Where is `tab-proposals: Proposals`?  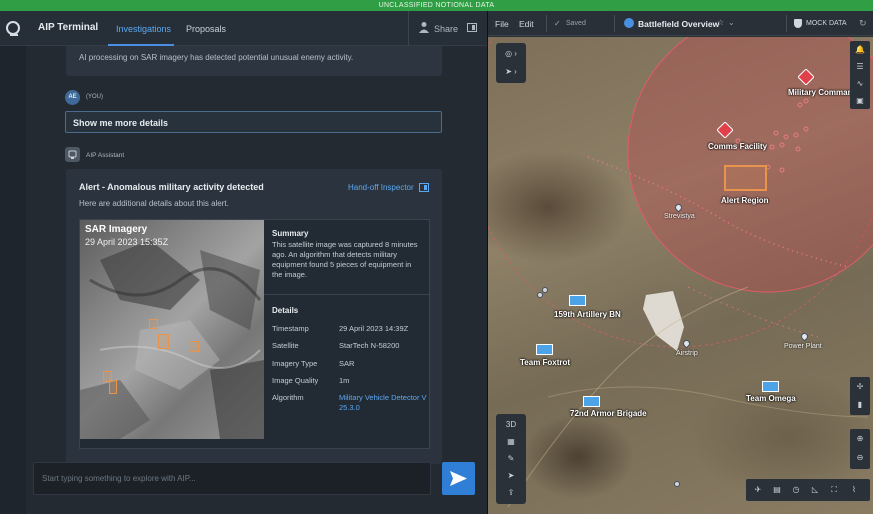
tab-proposals: Proposals is located at coordinates (206, 29).